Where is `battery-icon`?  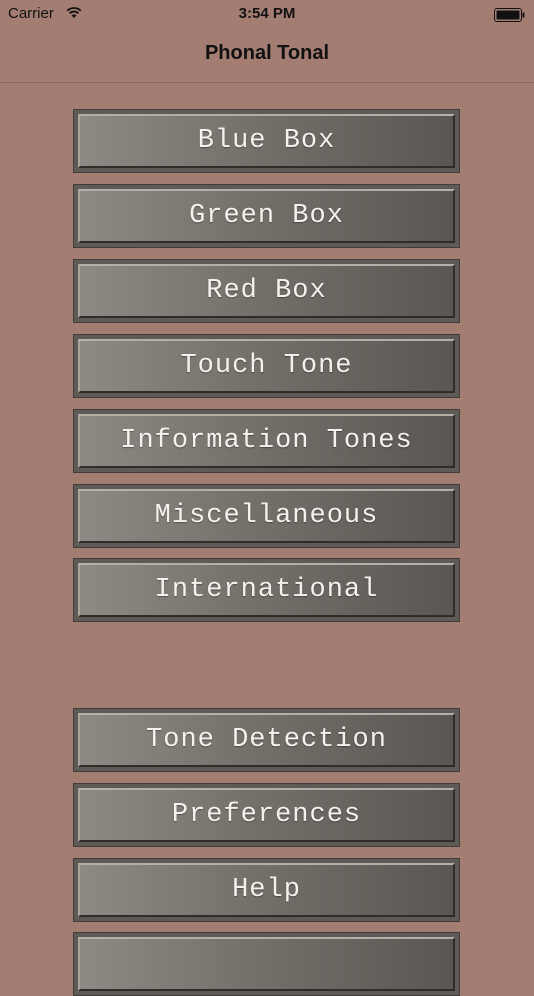 battery-icon is located at coordinates (510, 17).